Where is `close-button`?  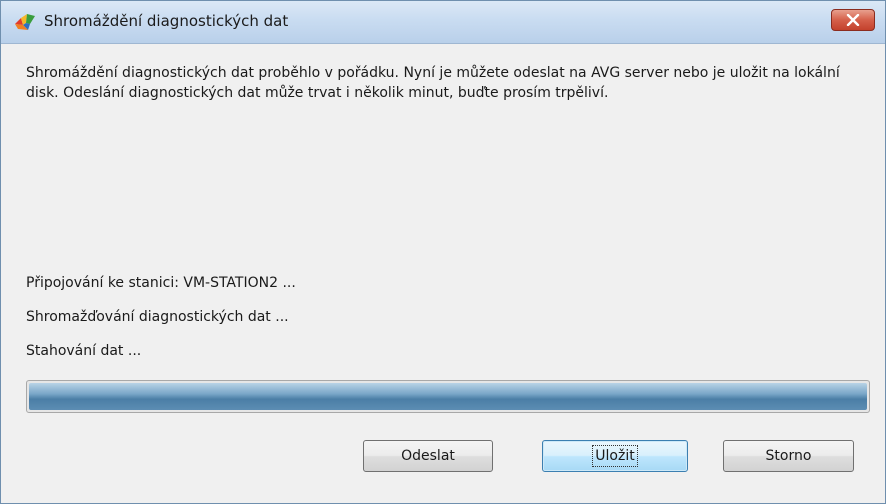 close-button is located at coordinates (853, 20).